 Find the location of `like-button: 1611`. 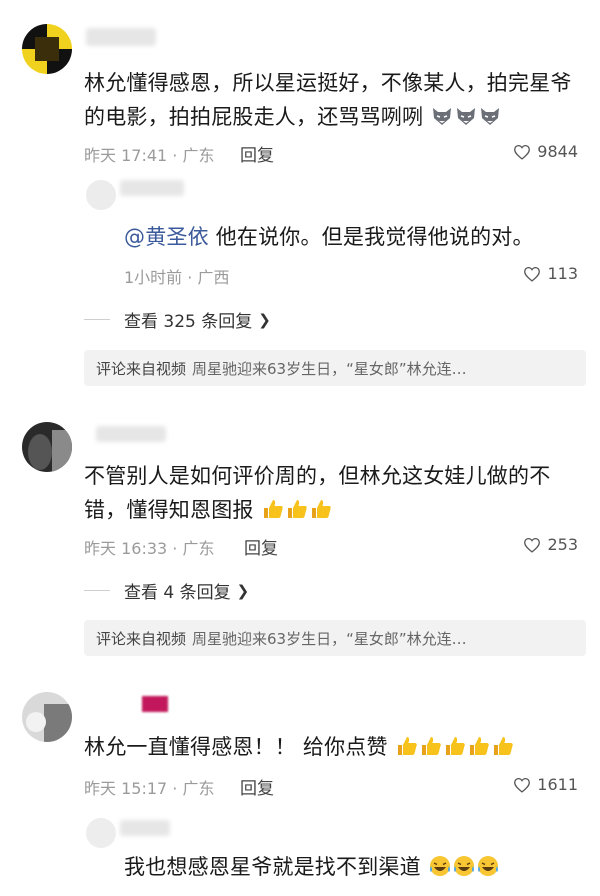

like-button: 1611 is located at coordinates (545, 784).